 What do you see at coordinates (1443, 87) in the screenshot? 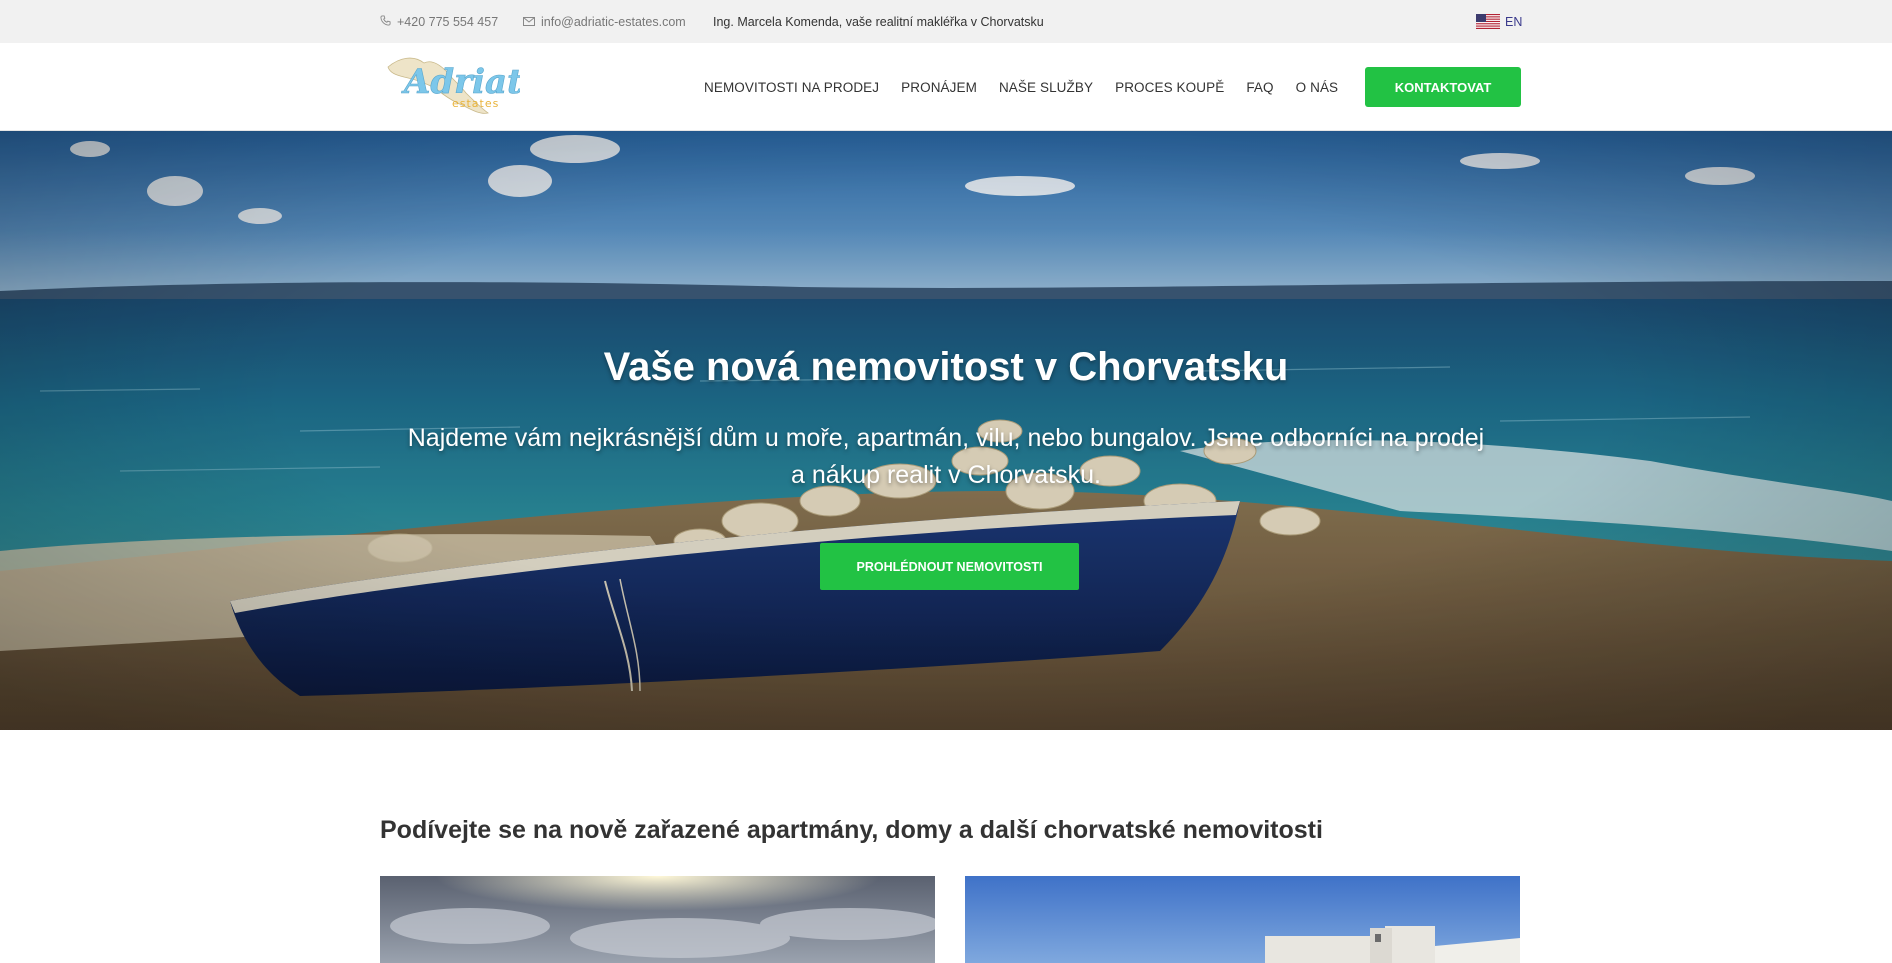
I see `contact-button: KONTAKTOVAT` at bounding box center [1443, 87].